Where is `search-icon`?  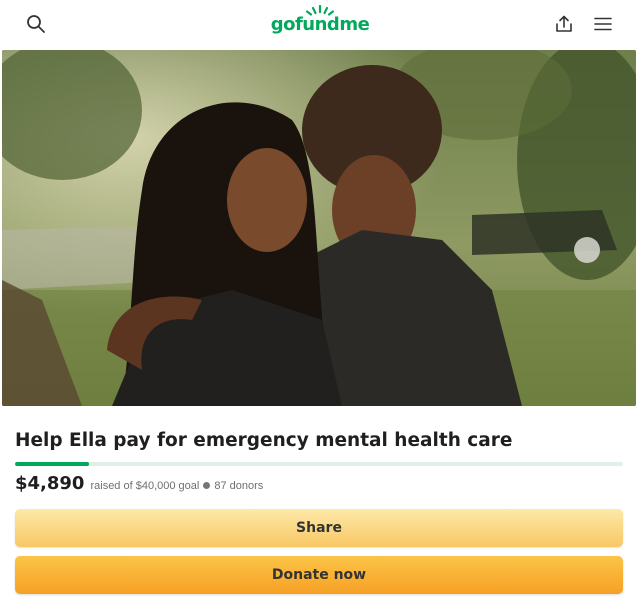
search-icon is located at coordinates (36, 24).